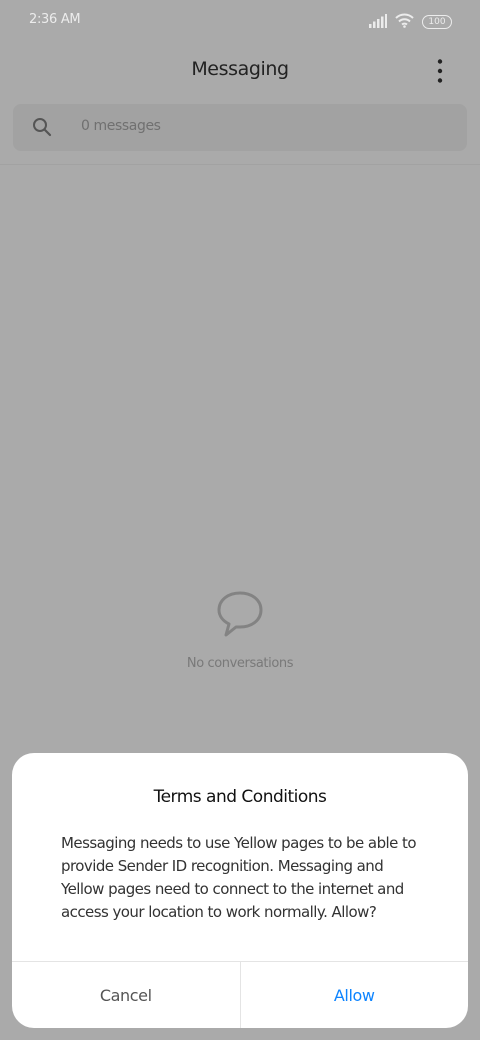 Image resolution: width=480 pixels, height=1040 pixels. Describe the element at coordinates (240, 797) in the screenshot. I see `dialog-title: Terms and Conditions` at that location.